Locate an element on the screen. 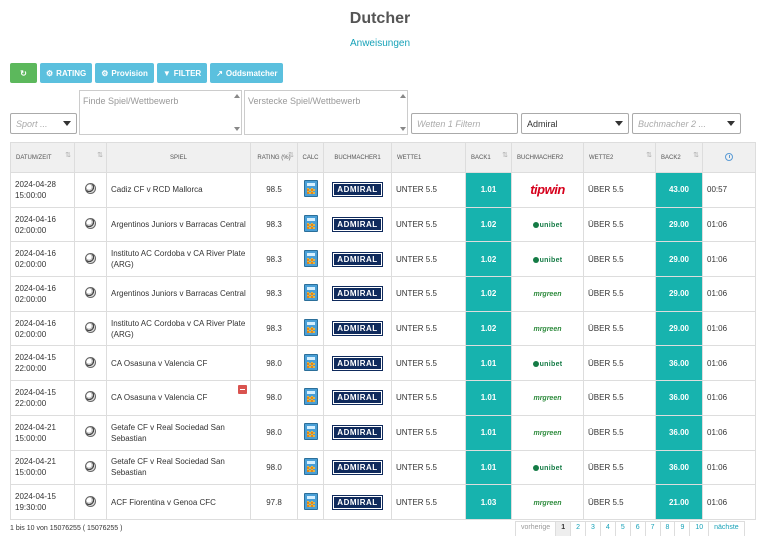 This screenshot has width=760, height=536. pagination-page: 3 is located at coordinates (593, 528).